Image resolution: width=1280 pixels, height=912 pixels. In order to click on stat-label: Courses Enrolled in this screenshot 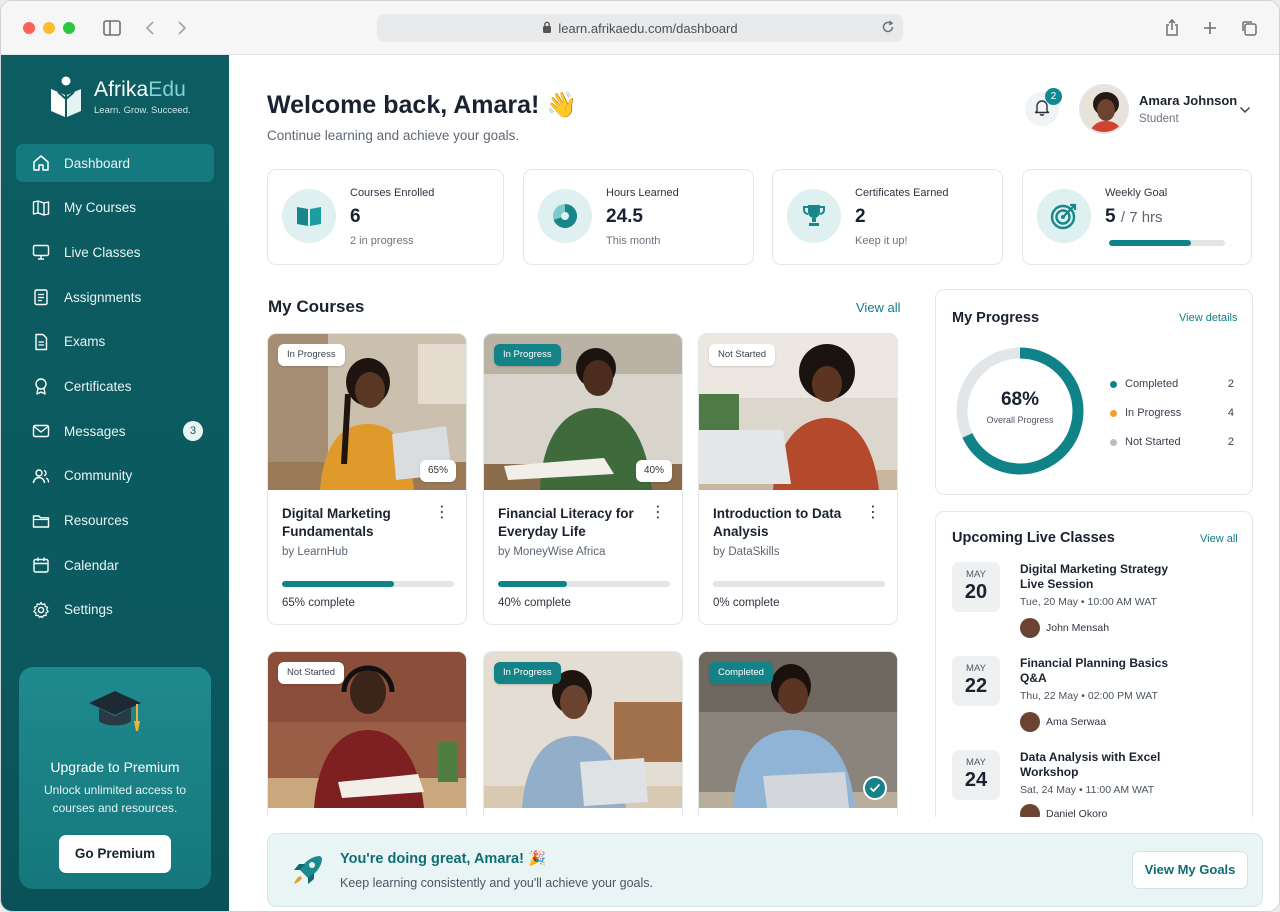, I will do `click(392, 193)`.